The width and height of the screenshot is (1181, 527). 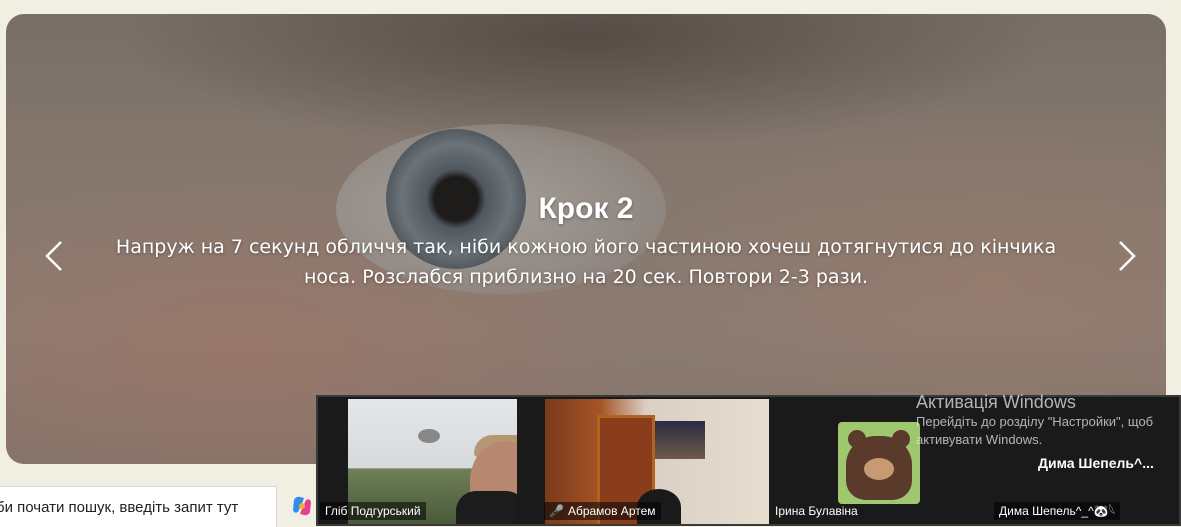 I want to click on carousel-prev-button, so click(x=54, y=256).